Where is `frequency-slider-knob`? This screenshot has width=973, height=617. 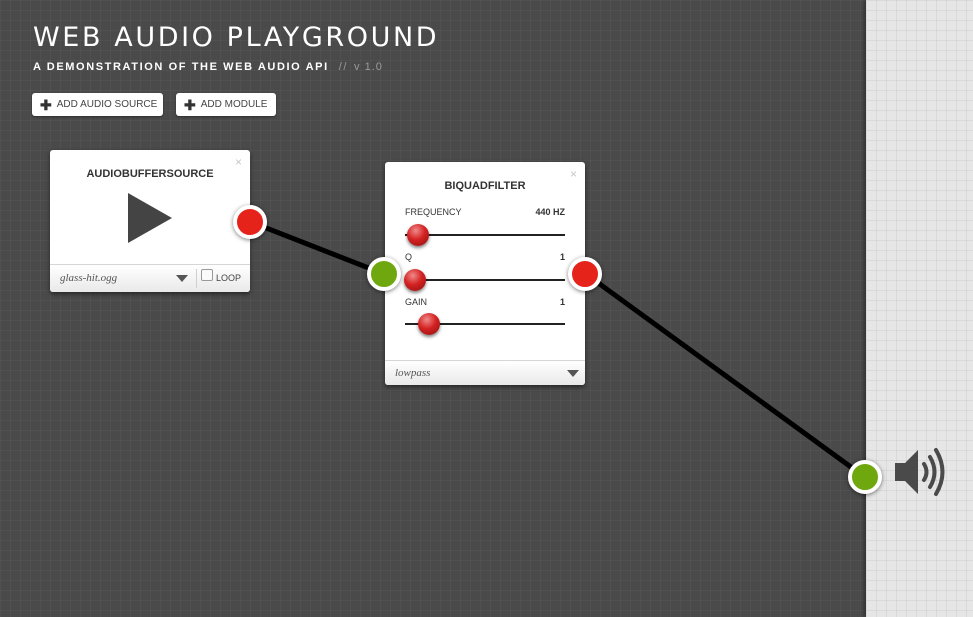
frequency-slider-knob is located at coordinates (417, 235).